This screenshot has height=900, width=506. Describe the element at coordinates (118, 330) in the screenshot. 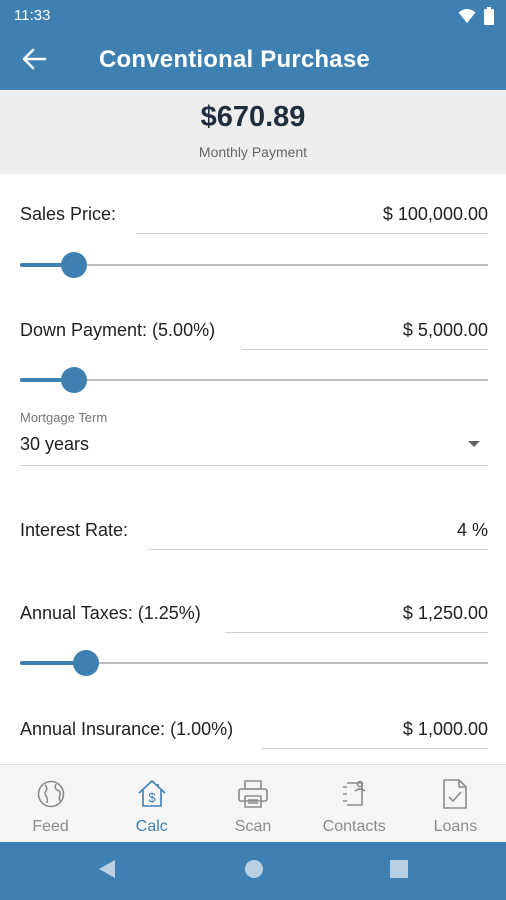

I see `down-payment-label: Down Payment: (5.00%)` at that location.